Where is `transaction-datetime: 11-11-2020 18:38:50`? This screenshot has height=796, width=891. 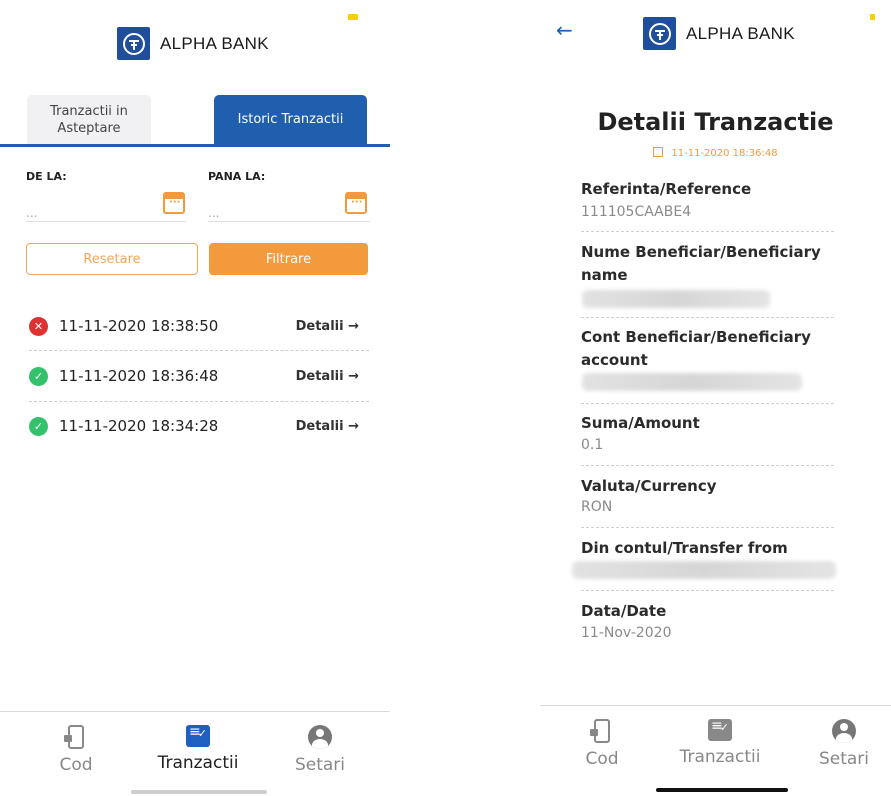 transaction-datetime: 11-11-2020 18:38:50 is located at coordinates (139, 326).